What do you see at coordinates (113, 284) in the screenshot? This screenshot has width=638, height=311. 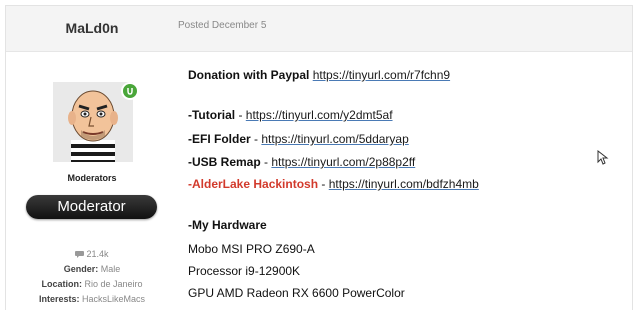 I see `location-value: Rio de Janeiro` at bounding box center [113, 284].